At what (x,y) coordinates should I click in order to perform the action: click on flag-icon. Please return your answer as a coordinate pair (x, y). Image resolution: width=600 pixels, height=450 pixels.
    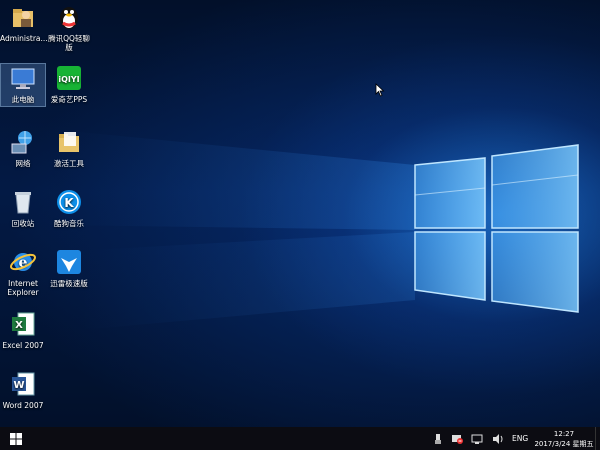
    Looking at the image, I should click on (457, 439).